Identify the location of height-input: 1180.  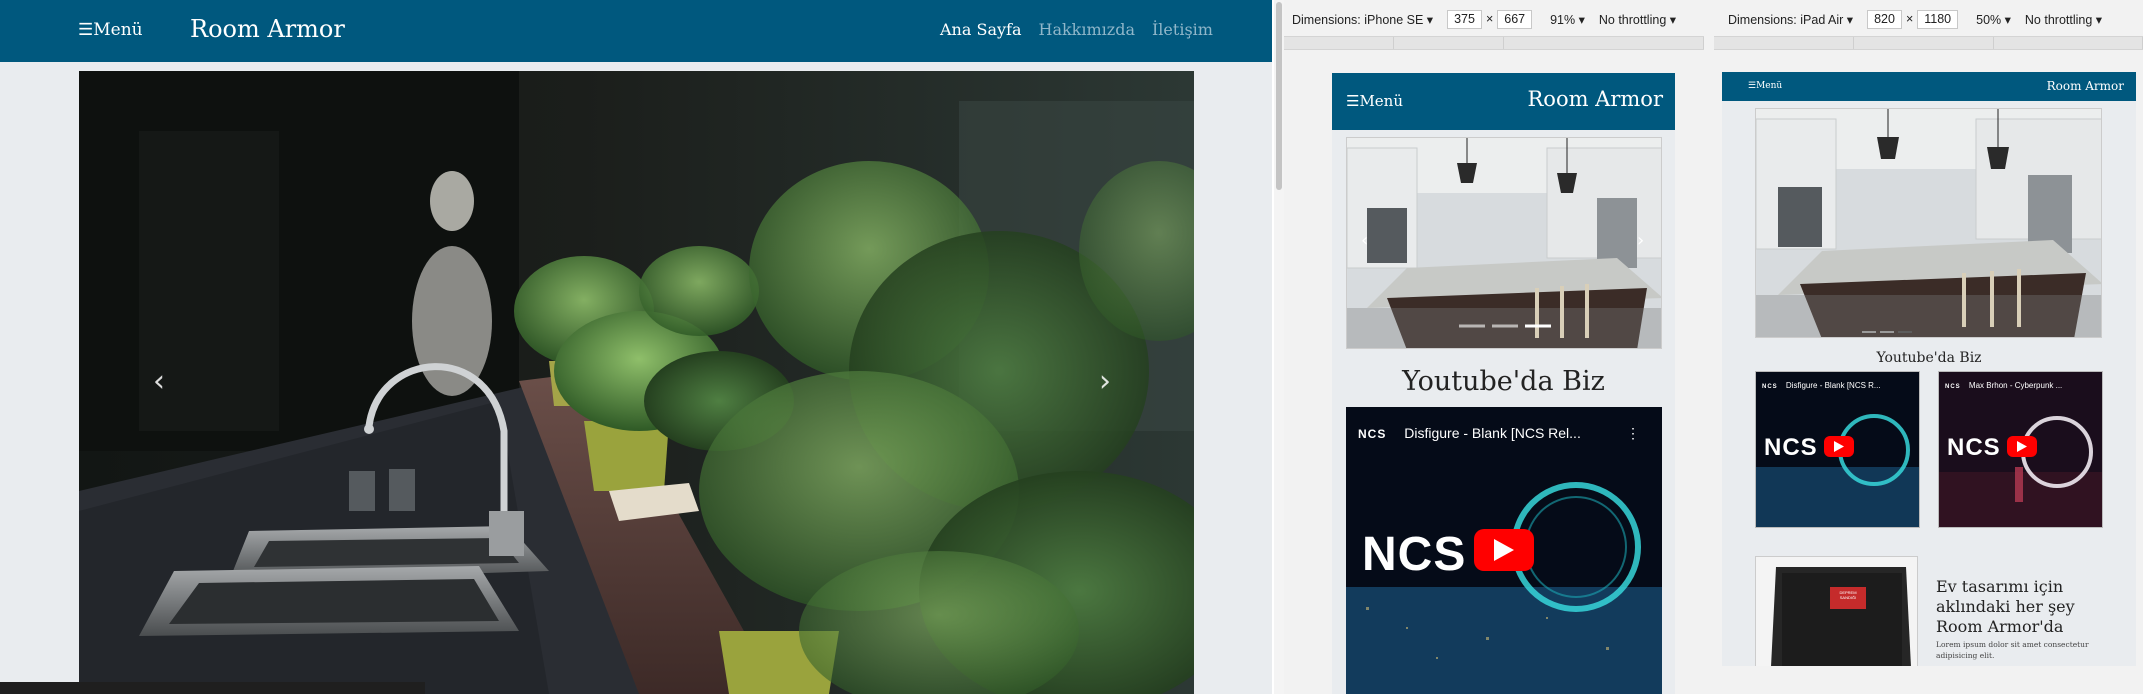
(1938, 19).